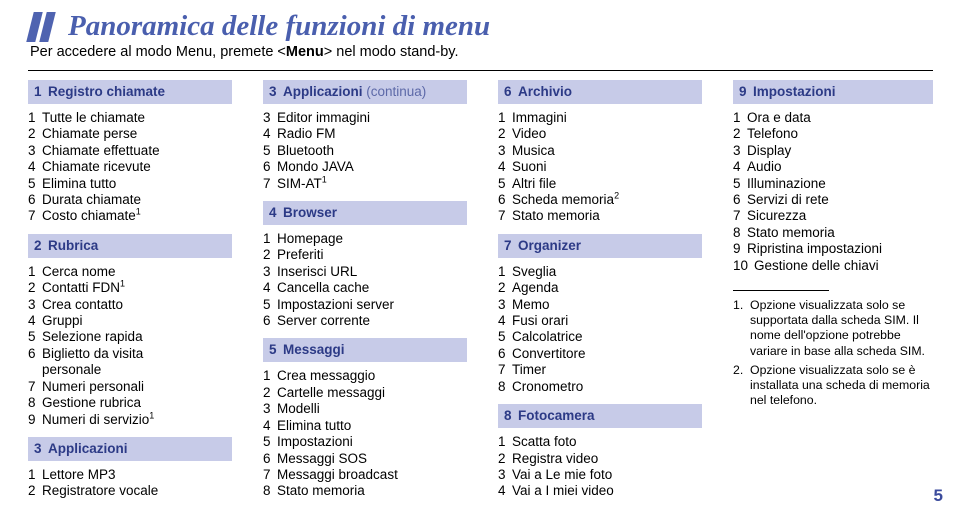 The image size is (959, 512). I want to click on menu-item: 6 Scheda memoria2, so click(600, 199).